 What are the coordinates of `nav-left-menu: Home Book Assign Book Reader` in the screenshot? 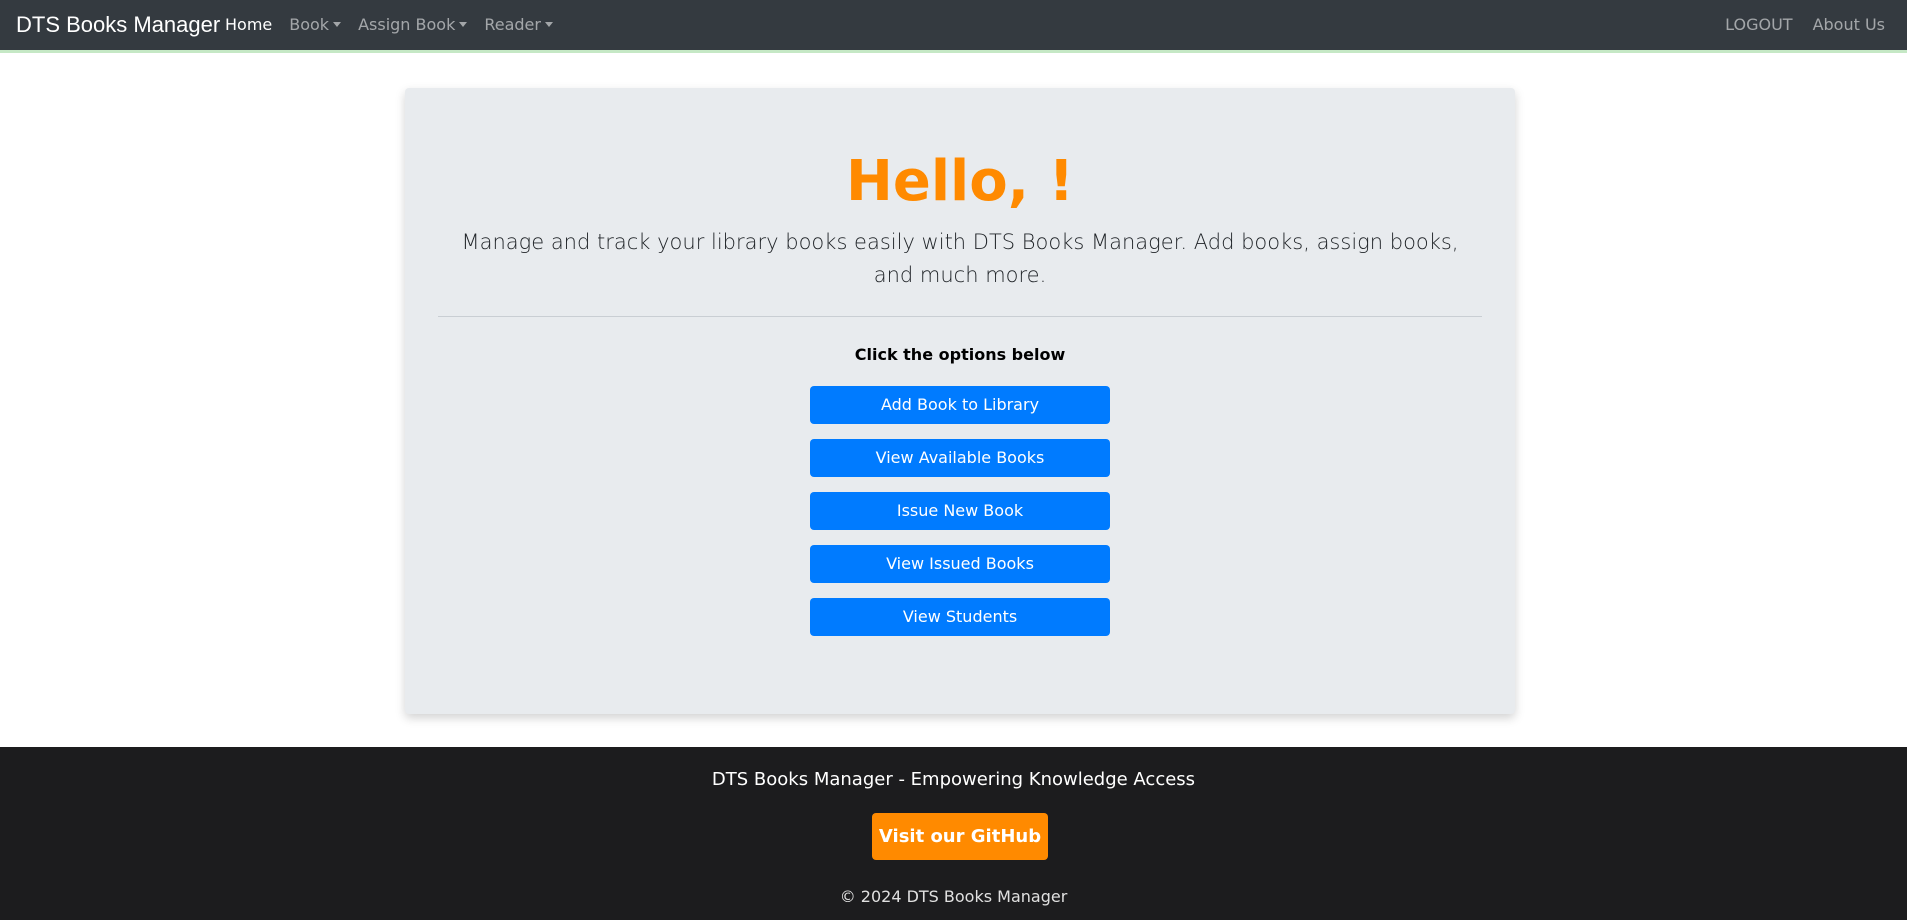 It's located at (389, 24).